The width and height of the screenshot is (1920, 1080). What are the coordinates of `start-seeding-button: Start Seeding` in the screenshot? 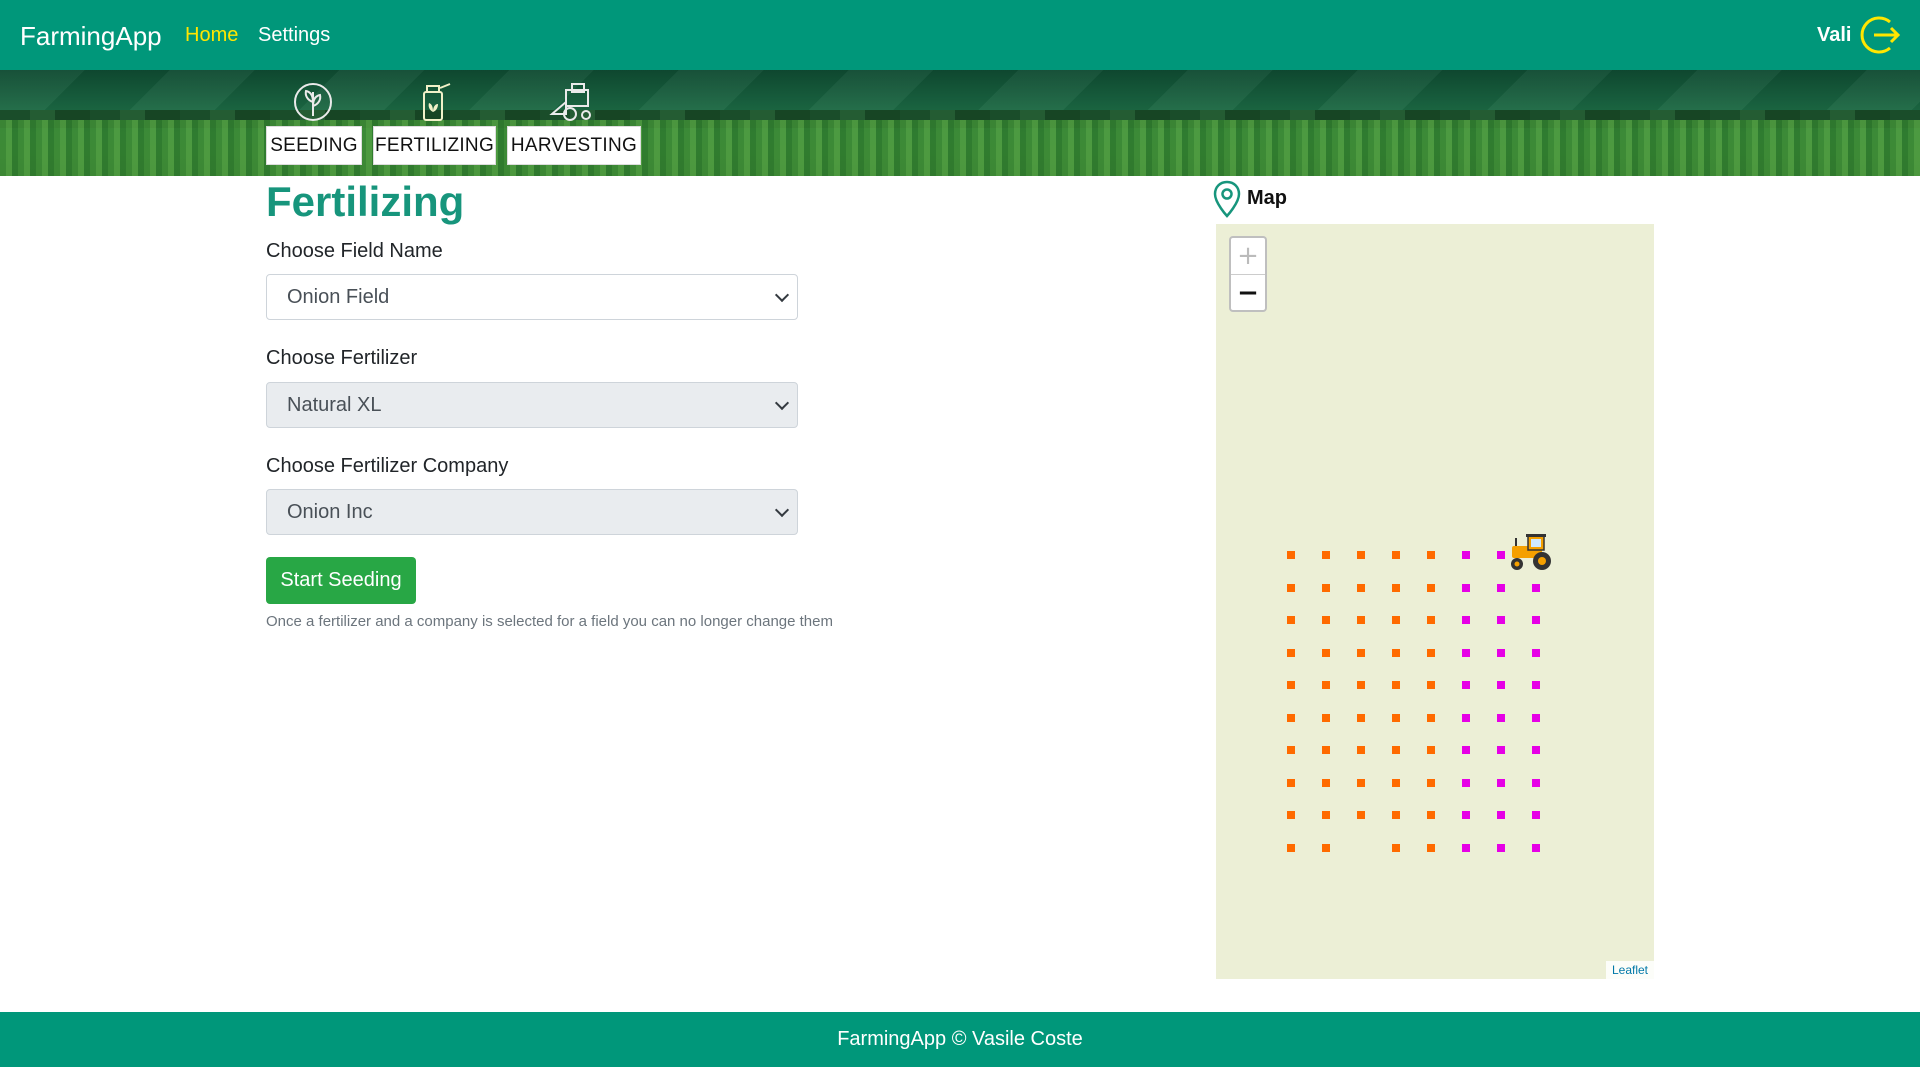 It's located at (341, 580).